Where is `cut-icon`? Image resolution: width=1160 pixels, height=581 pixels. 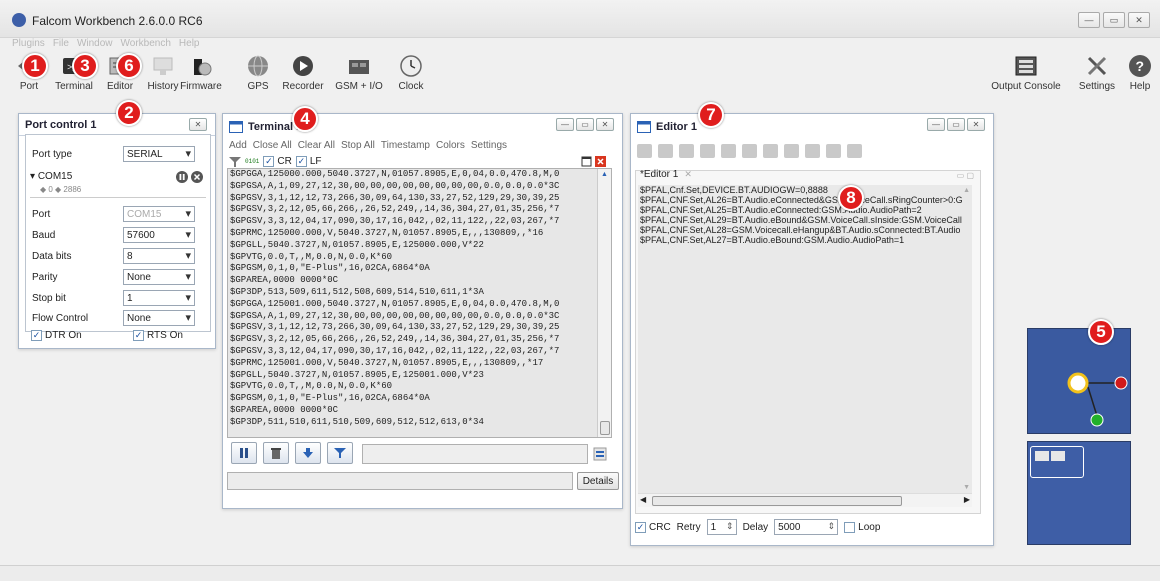 cut-icon is located at coordinates (812, 151).